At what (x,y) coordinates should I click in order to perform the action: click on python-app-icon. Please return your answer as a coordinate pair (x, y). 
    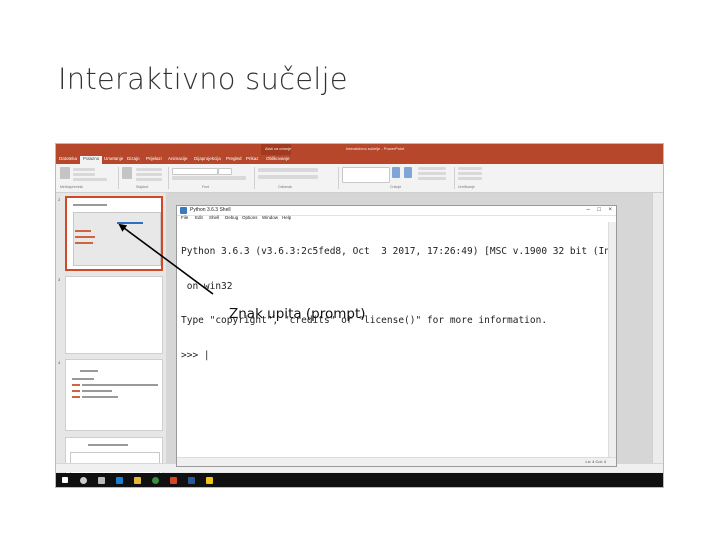
    Looking at the image, I should click on (183, 210).